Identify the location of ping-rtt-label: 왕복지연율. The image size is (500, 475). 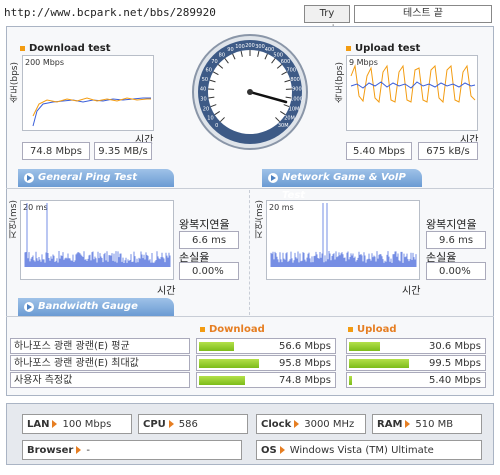
(204, 224).